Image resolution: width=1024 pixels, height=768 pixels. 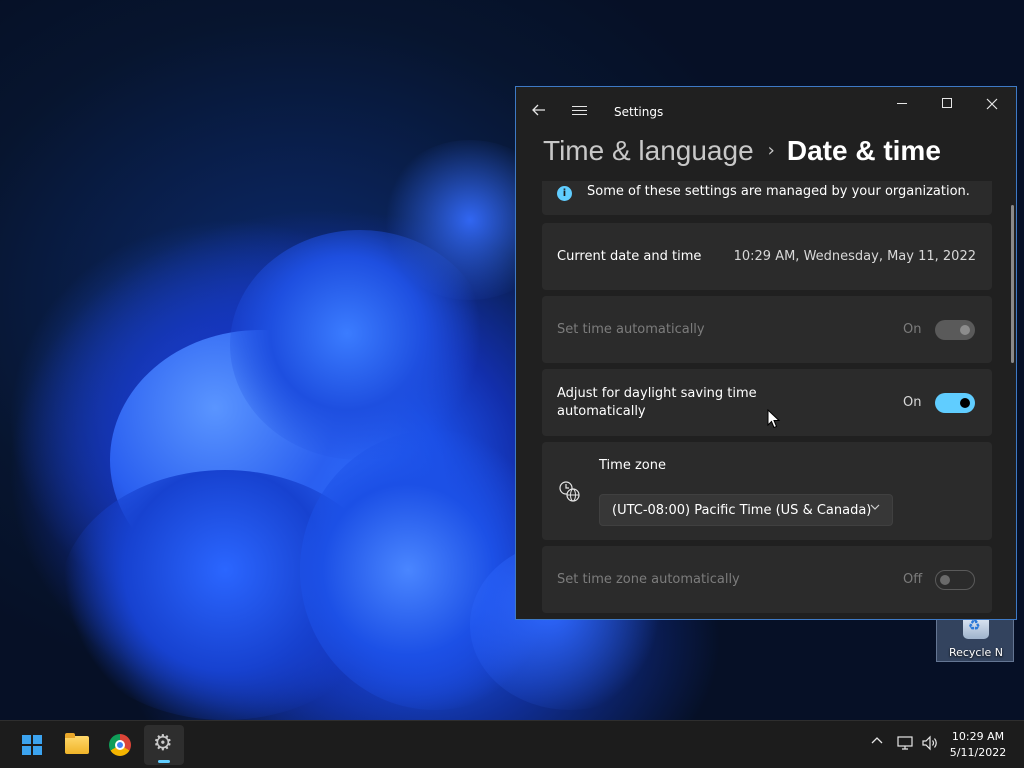 I want to click on file-explorer-icon, so click(x=77, y=743).